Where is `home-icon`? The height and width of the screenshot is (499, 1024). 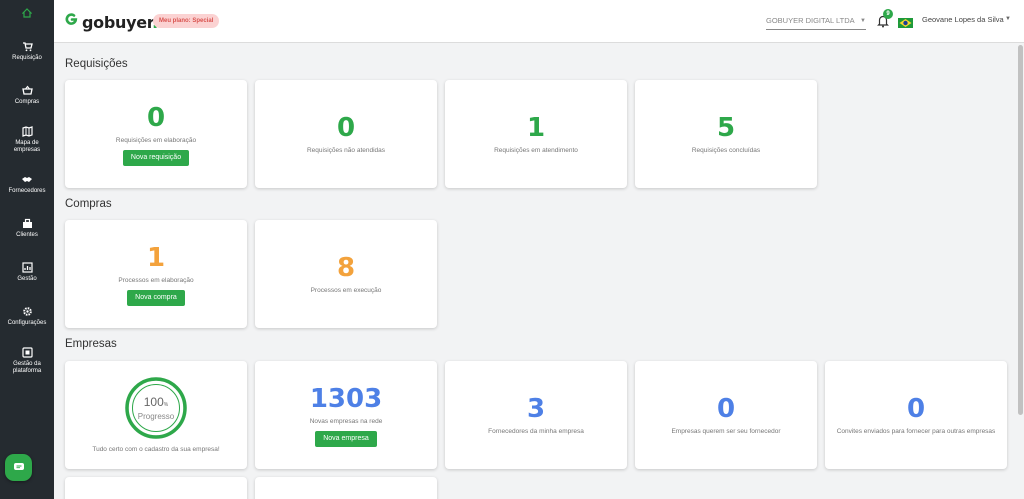 home-icon is located at coordinates (27, 13).